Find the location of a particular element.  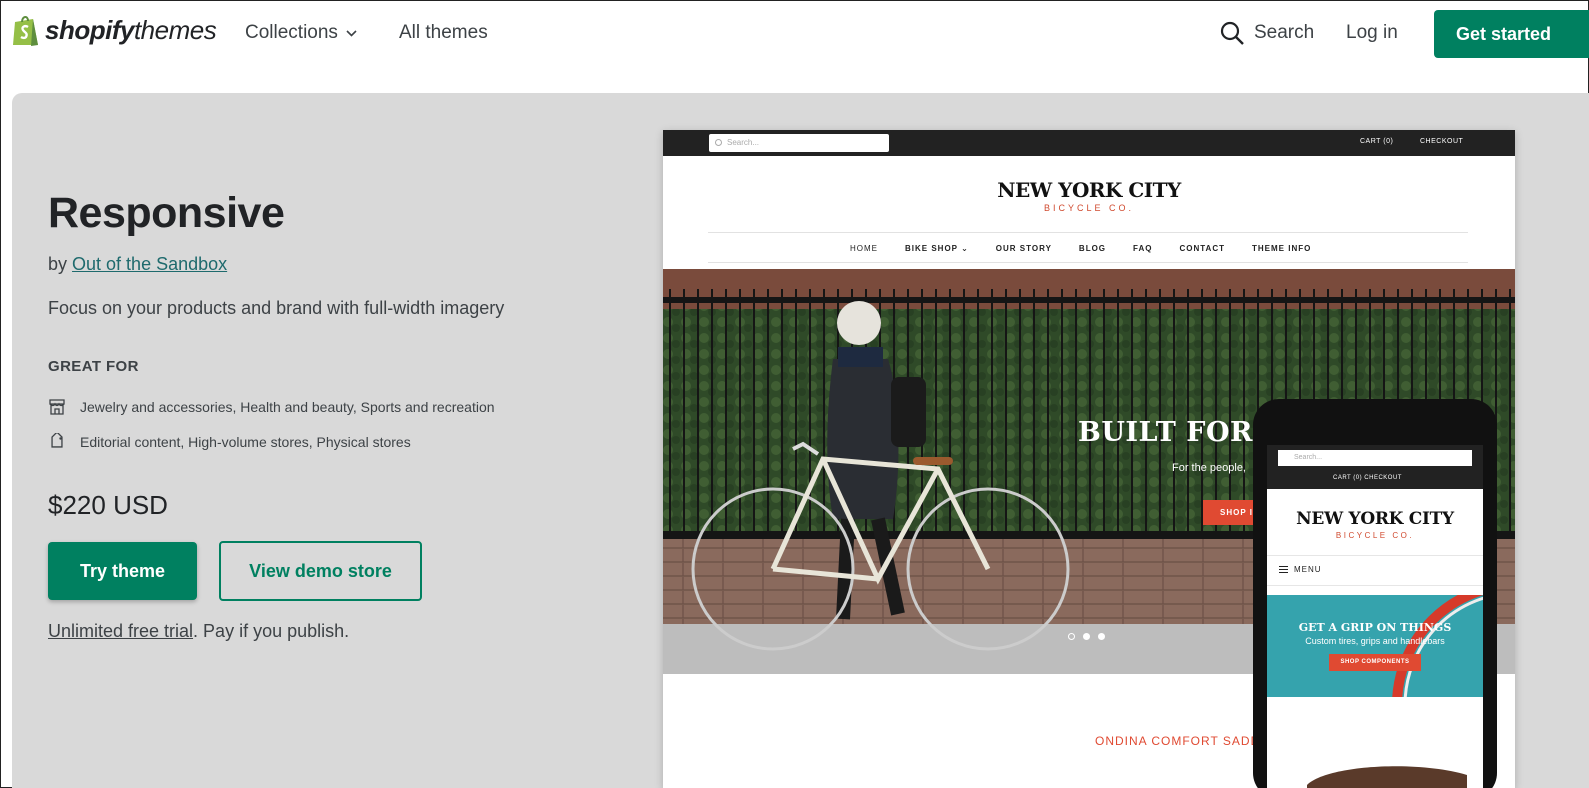

preview-menu-item: OUR STORY is located at coordinates (1023, 248).